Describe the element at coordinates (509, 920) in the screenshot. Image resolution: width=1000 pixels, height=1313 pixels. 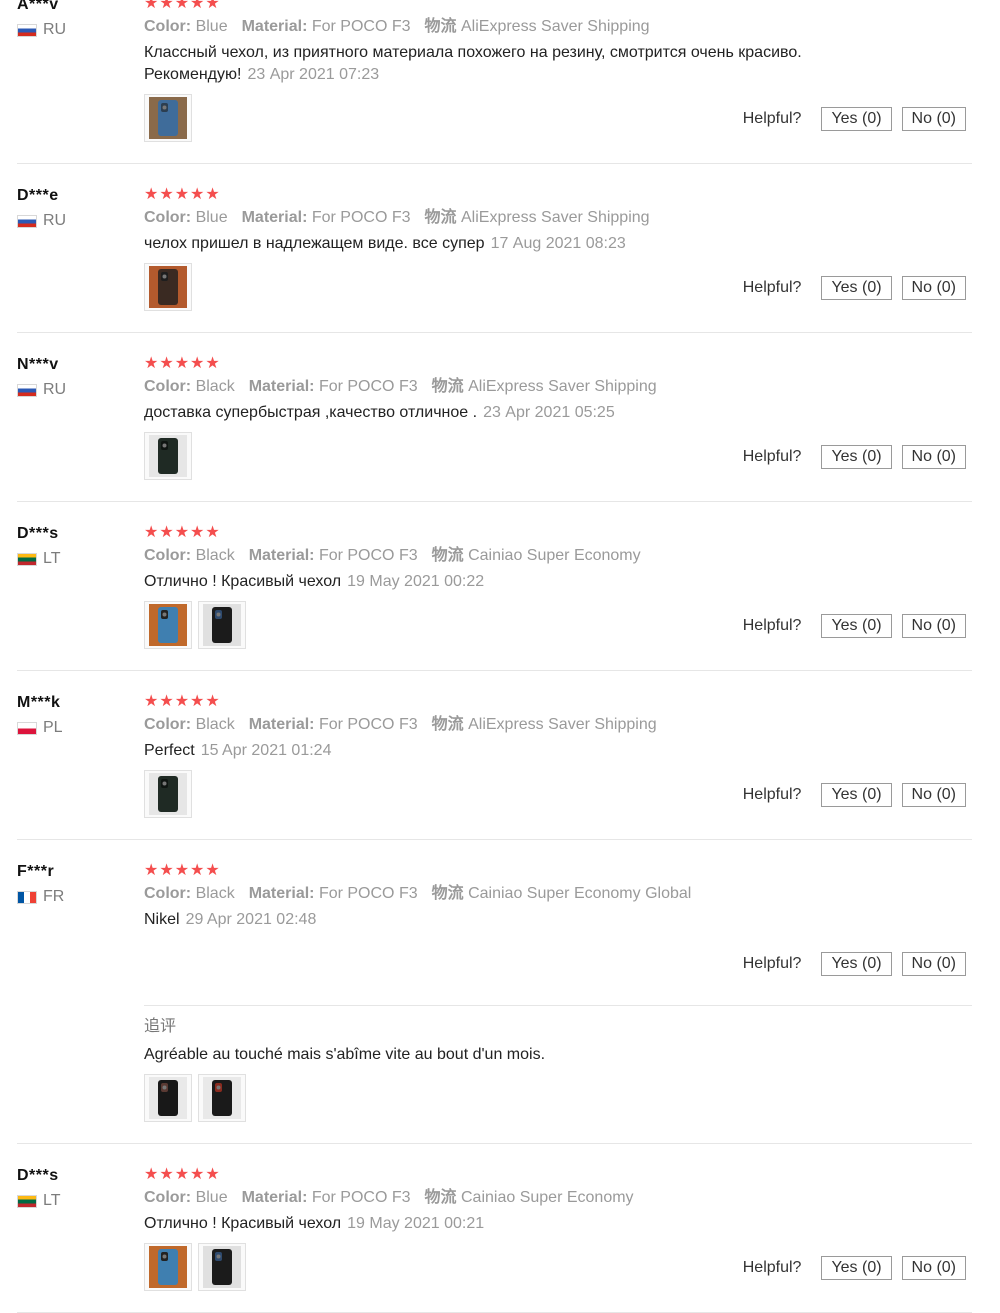
I see `review-text: Nikel 29 Apr 2021 02:48` at that location.